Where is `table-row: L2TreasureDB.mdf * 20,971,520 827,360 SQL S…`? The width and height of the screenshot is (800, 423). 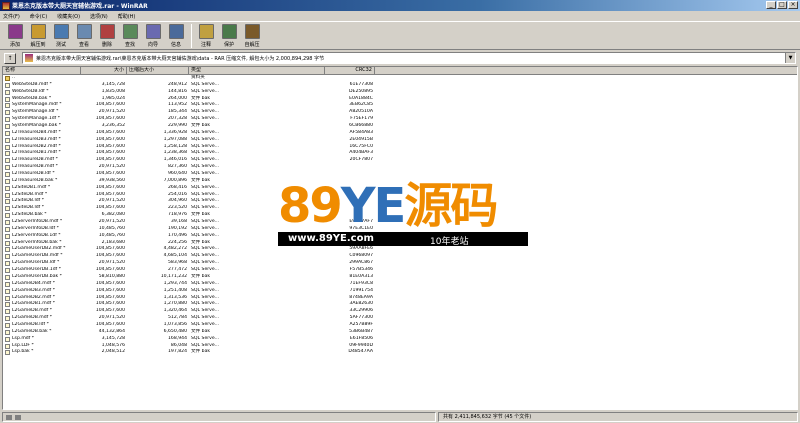 table-row: L2TreasureDB.mdf * 20,971,520 827,360 SQL S… is located at coordinates (400, 167).